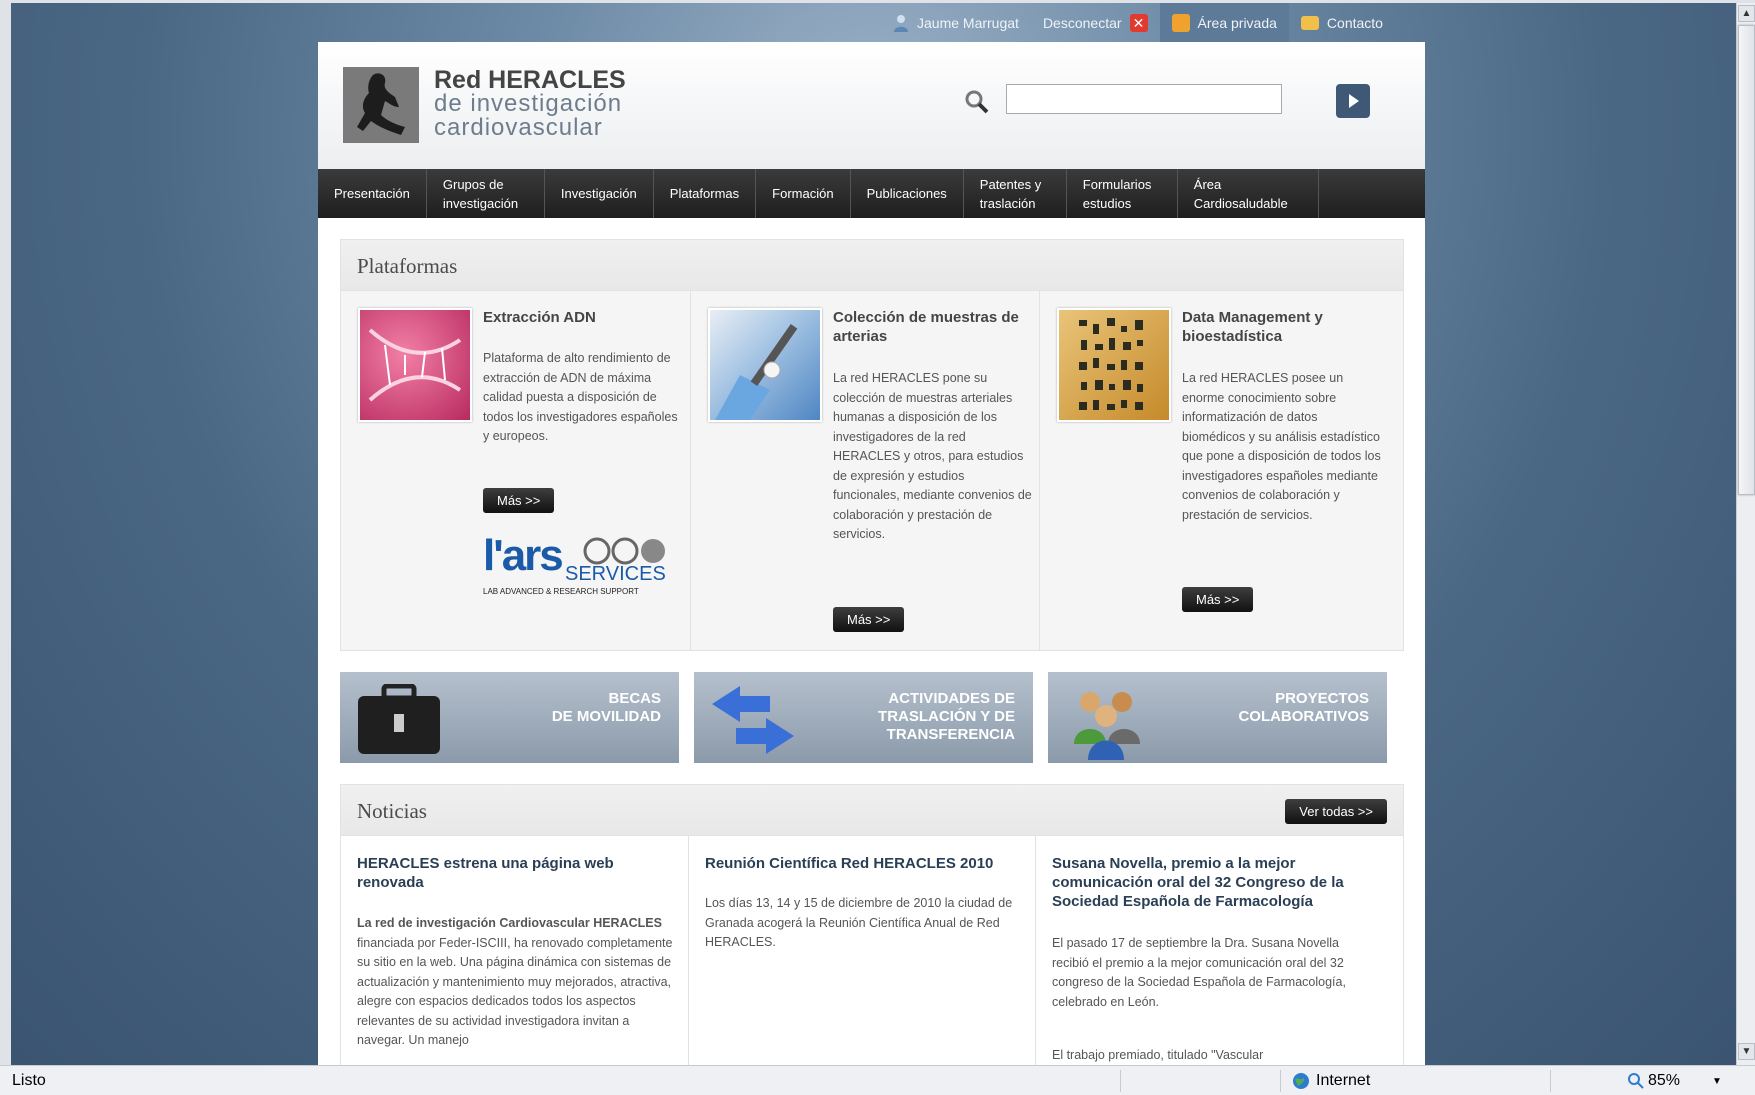 This screenshot has width=1755, height=1095. What do you see at coordinates (1309, 22) in the screenshot?
I see `envelope-icon` at bounding box center [1309, 22].